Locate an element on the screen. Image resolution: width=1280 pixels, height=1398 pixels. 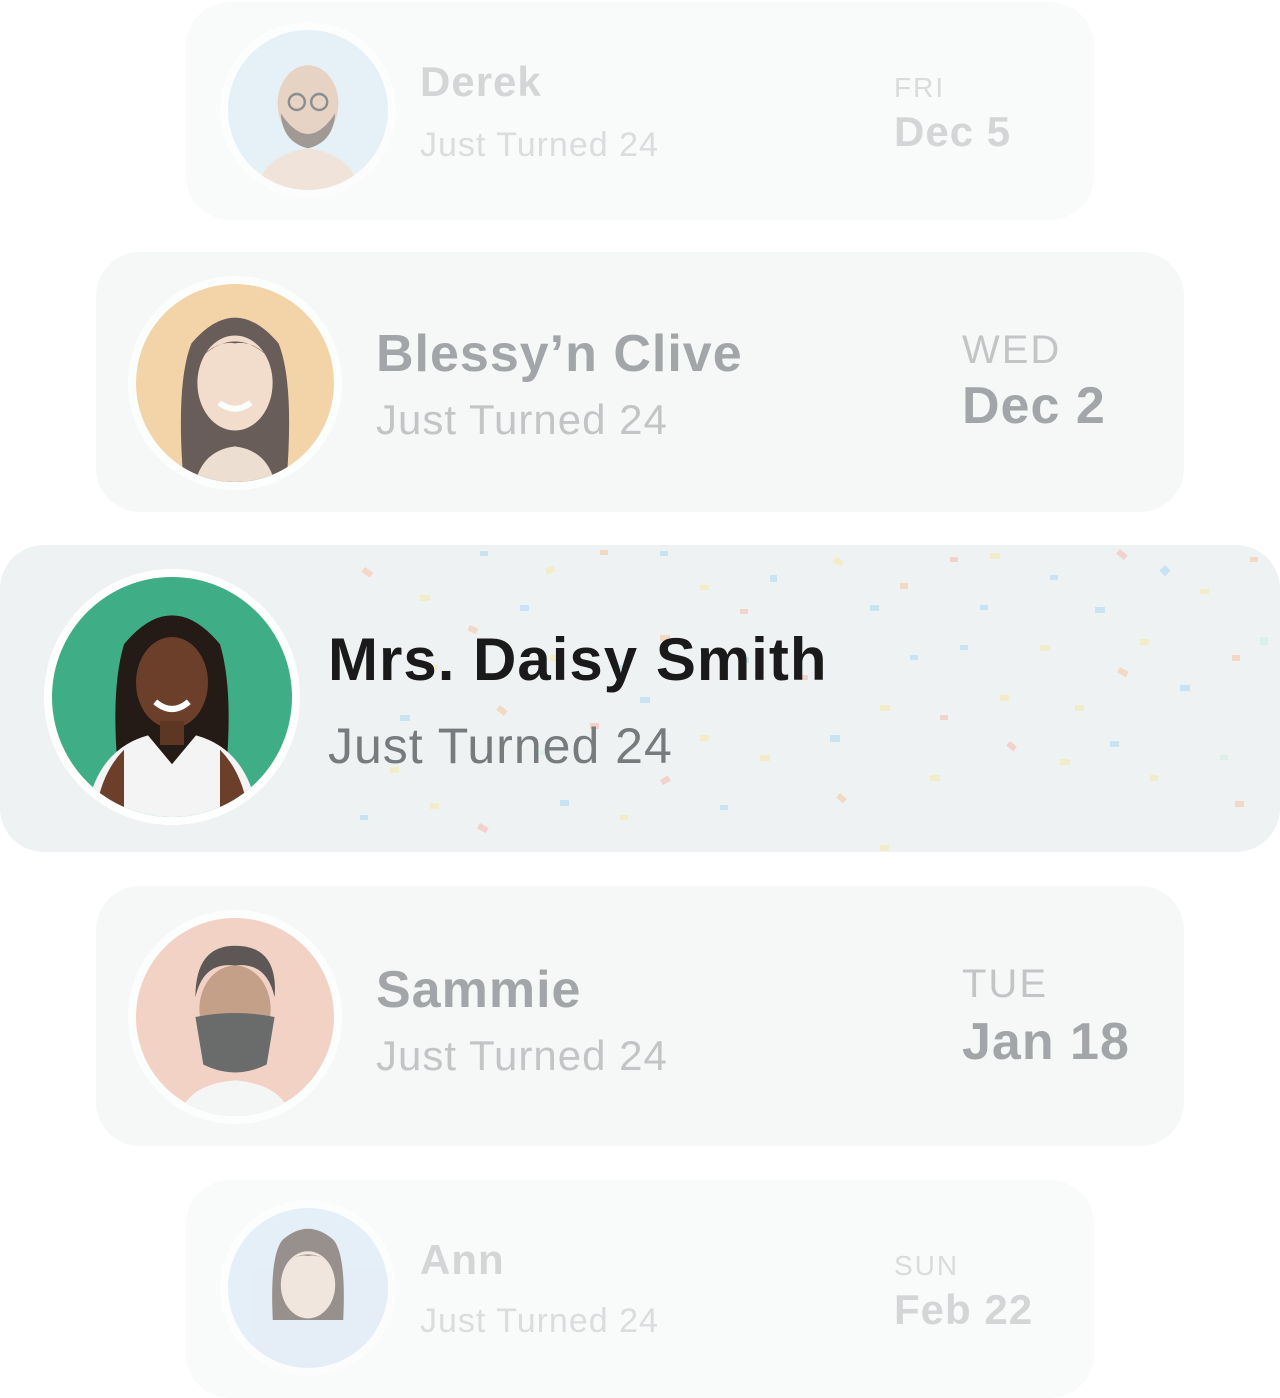
birthday-date: Dec 5 is located at coordinates (953, 131).